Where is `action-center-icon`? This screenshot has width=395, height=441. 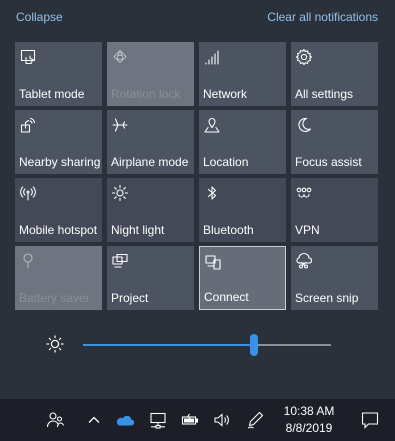 action-center-icon is located at coordinates (370, 420).